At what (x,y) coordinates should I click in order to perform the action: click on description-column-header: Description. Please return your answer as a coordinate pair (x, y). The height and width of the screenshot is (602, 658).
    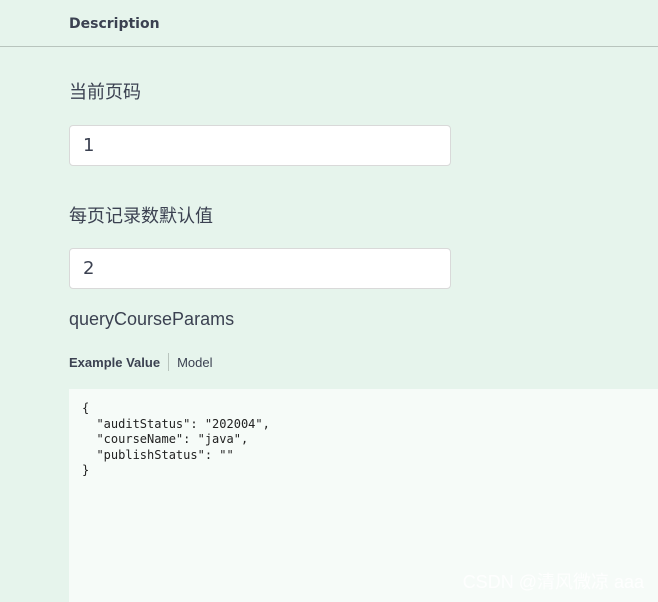
    Looking at the image, I should click on (114, 24).